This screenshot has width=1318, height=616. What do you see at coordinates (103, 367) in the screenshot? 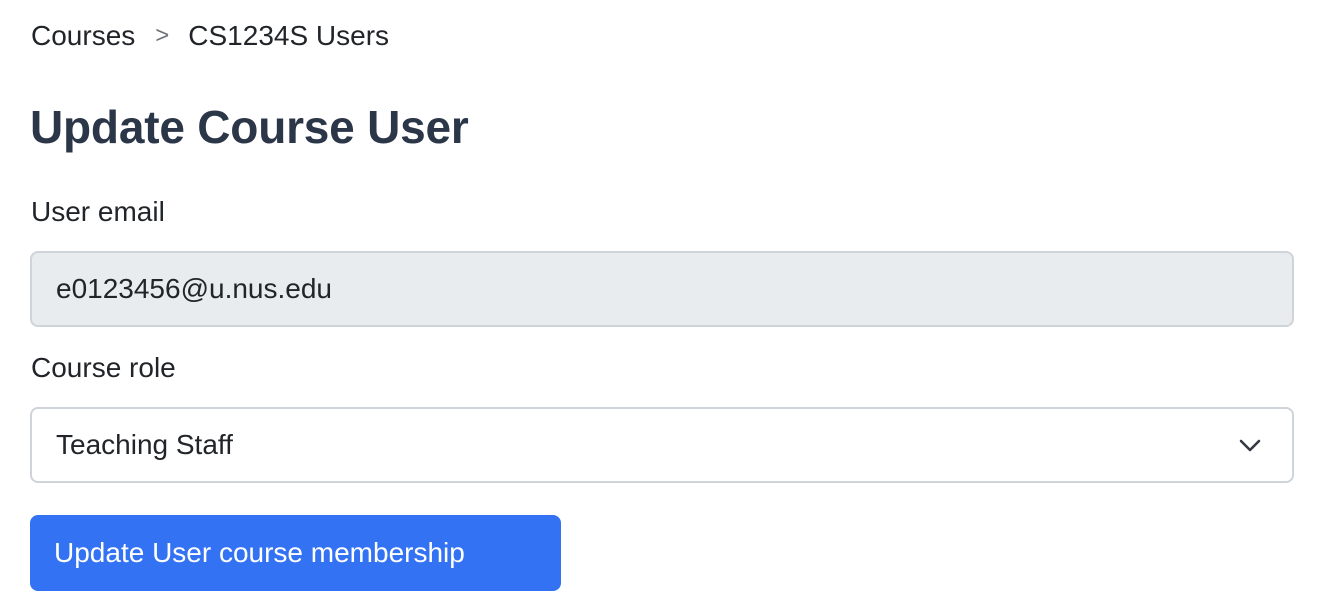
I see `course-role-label: Course role` at bounding box center [103, 367].